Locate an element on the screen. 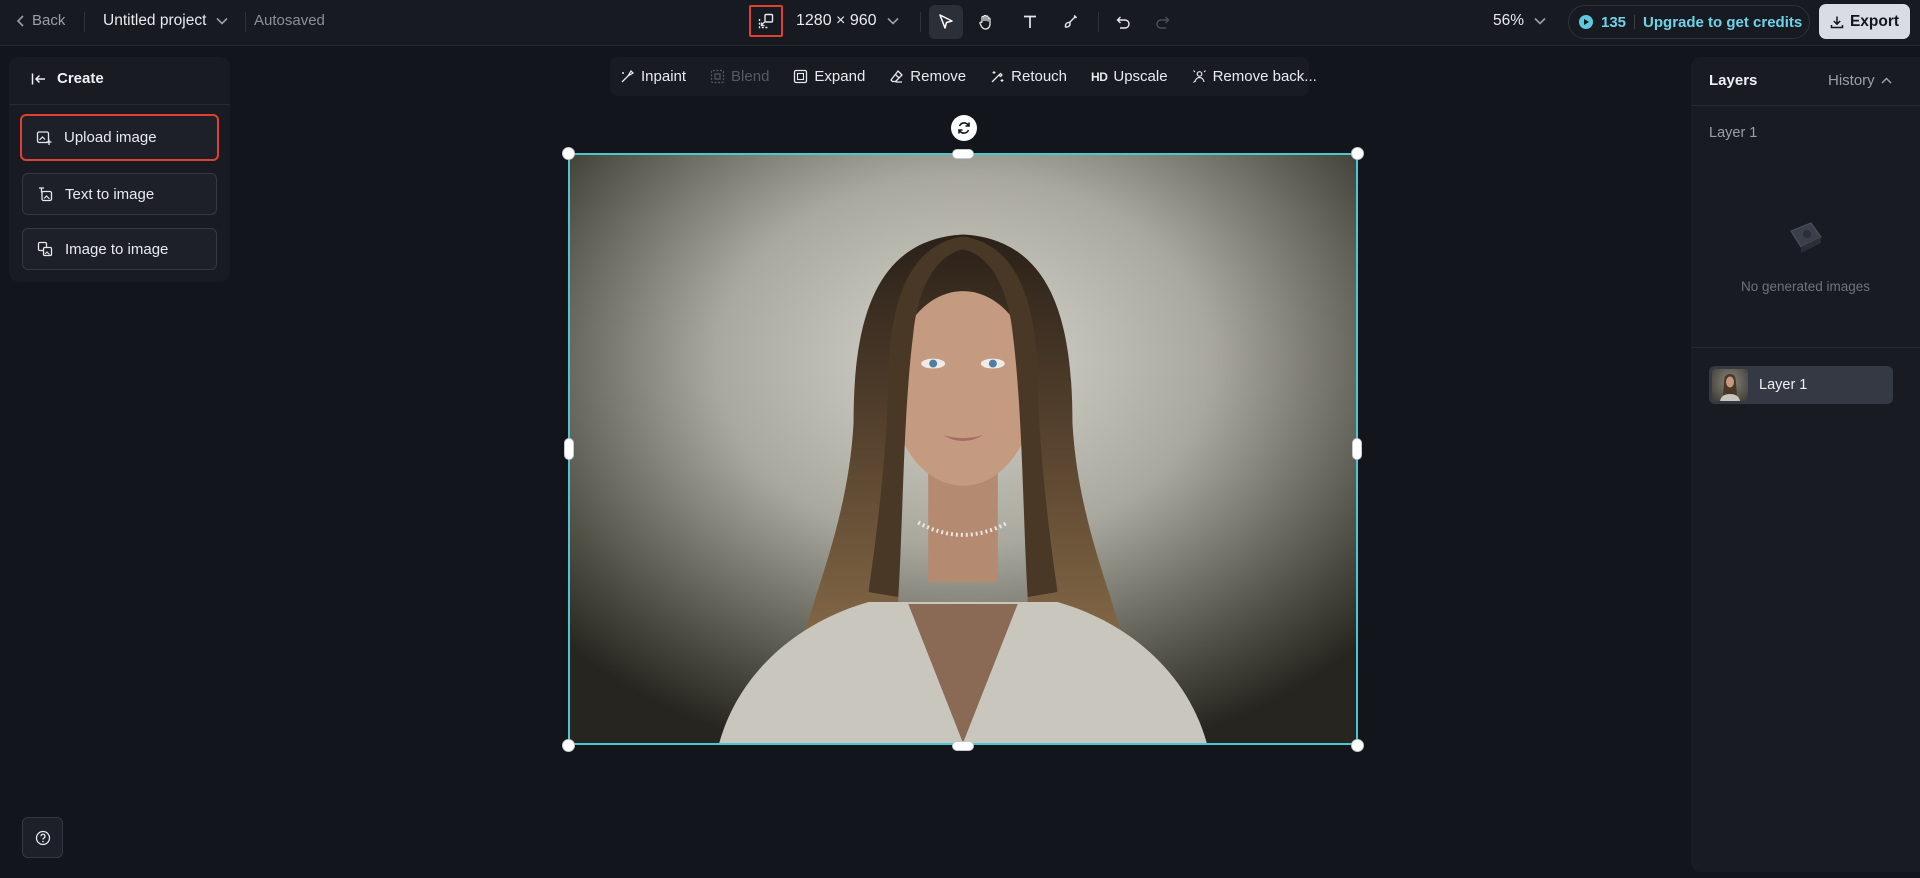  layer-thumbnail is located at coordinates (1730, 385).